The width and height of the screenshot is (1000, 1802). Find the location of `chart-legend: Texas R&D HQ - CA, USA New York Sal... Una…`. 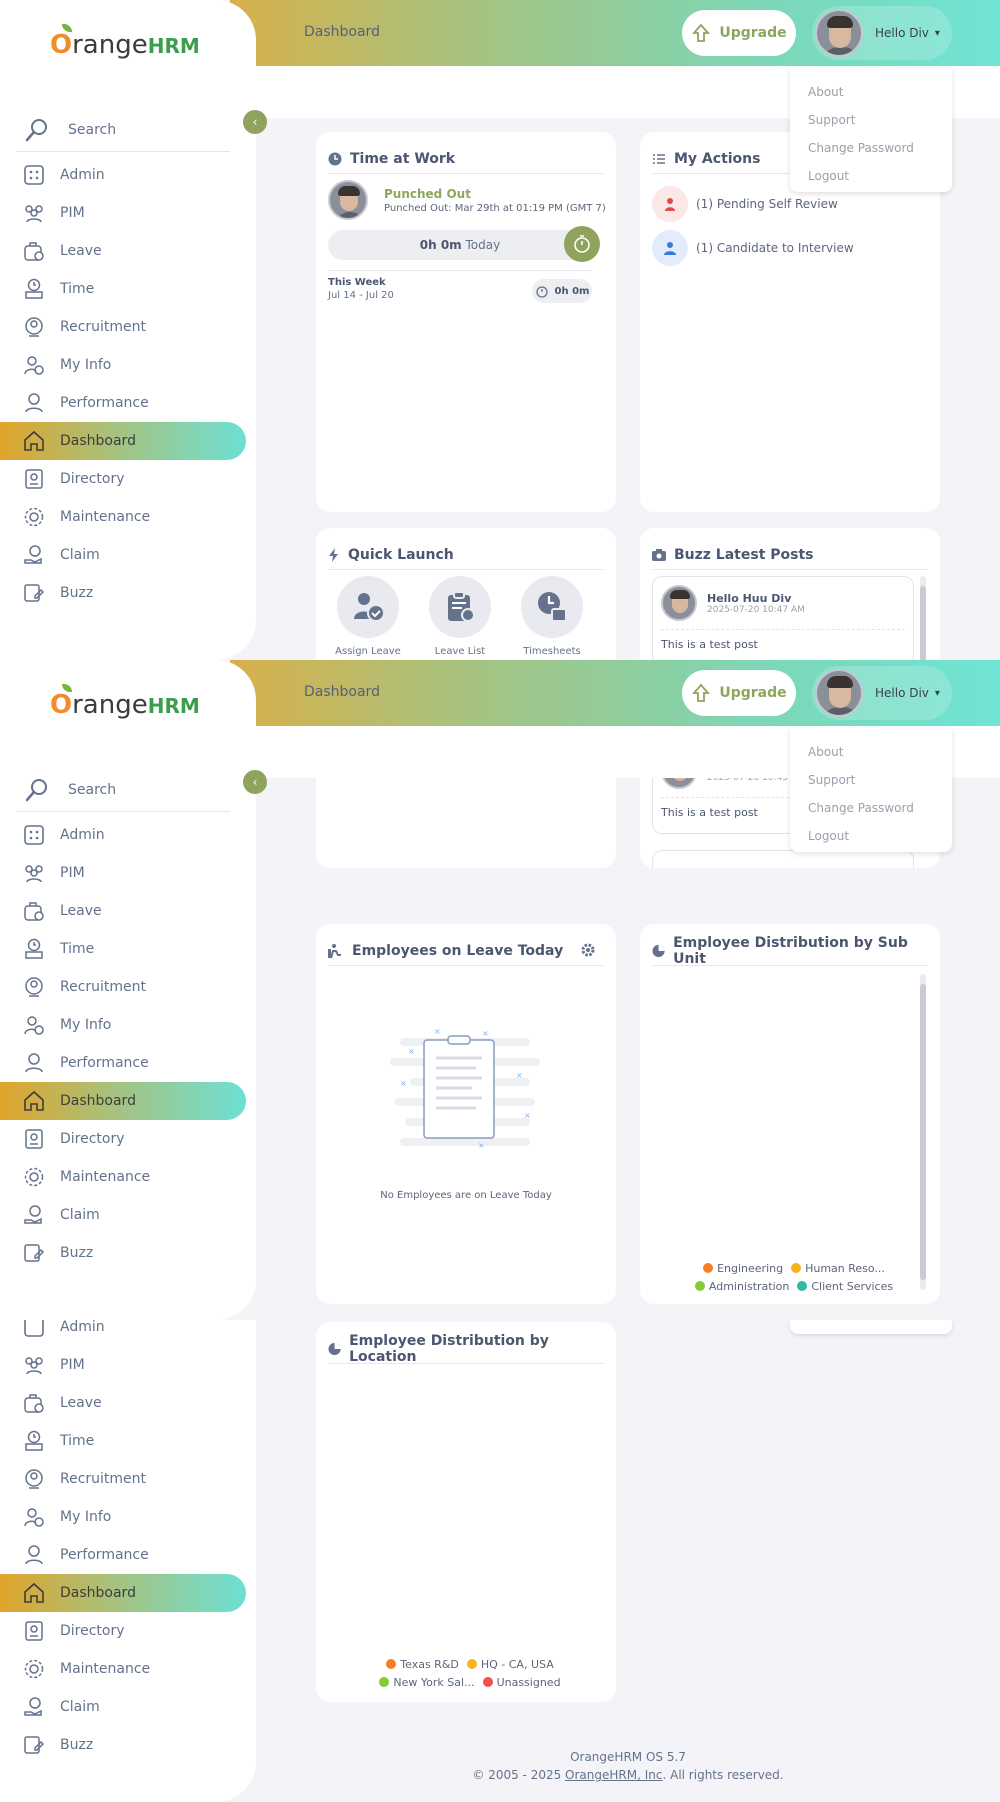

chart-legend: Texas R&D HQ - CA, USA New York Sal... Una… is located at coordinates (466, 1674).